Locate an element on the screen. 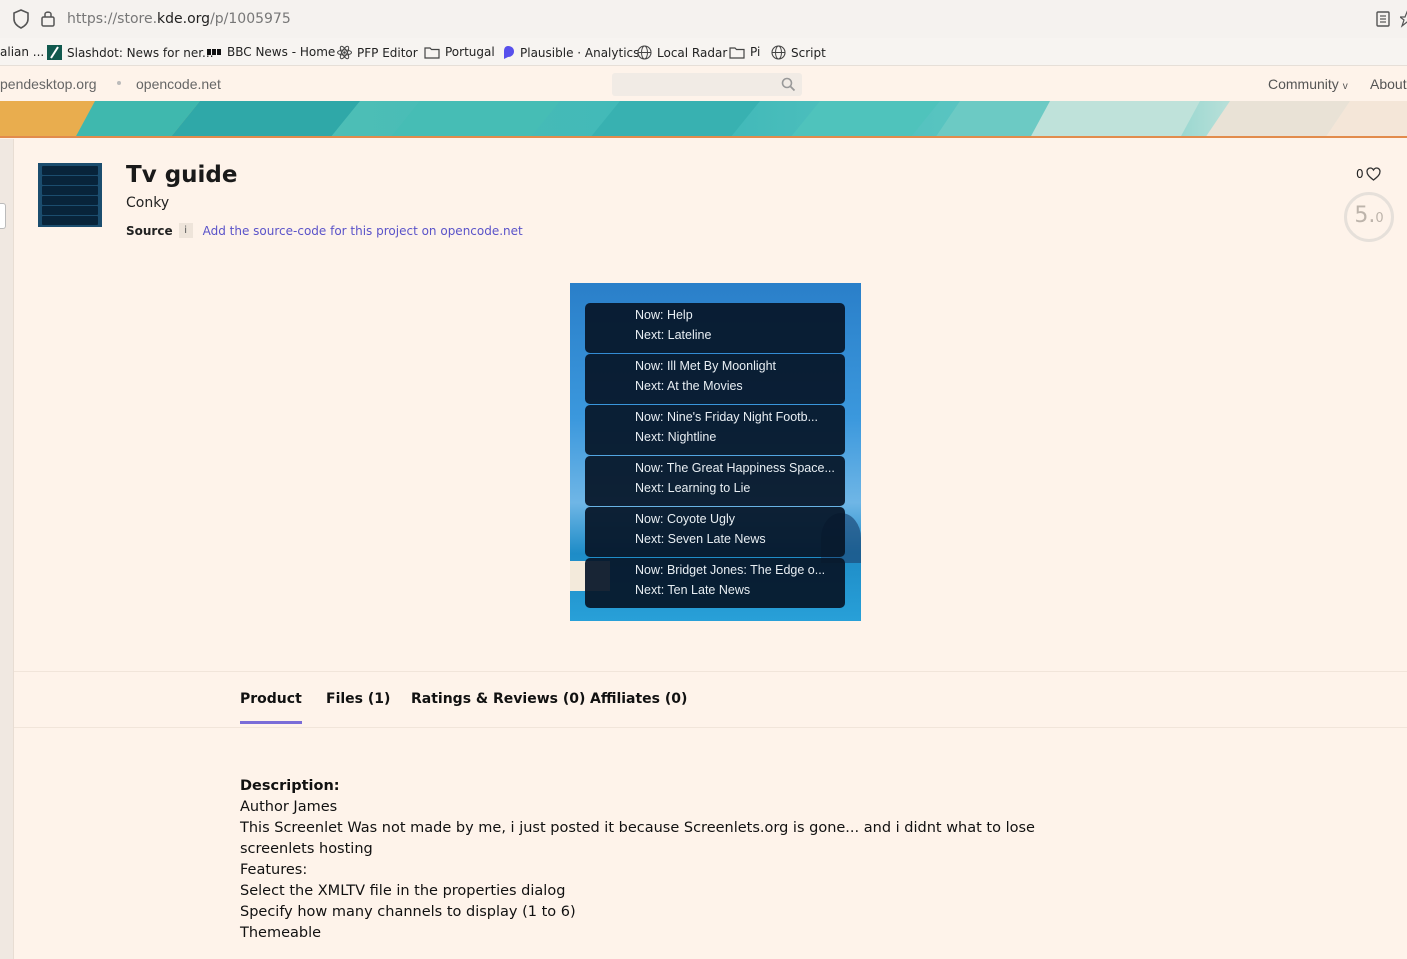 This screenshot has width=1407, height=959. likes-widget: 0 is located at coordinates (1368, 174).